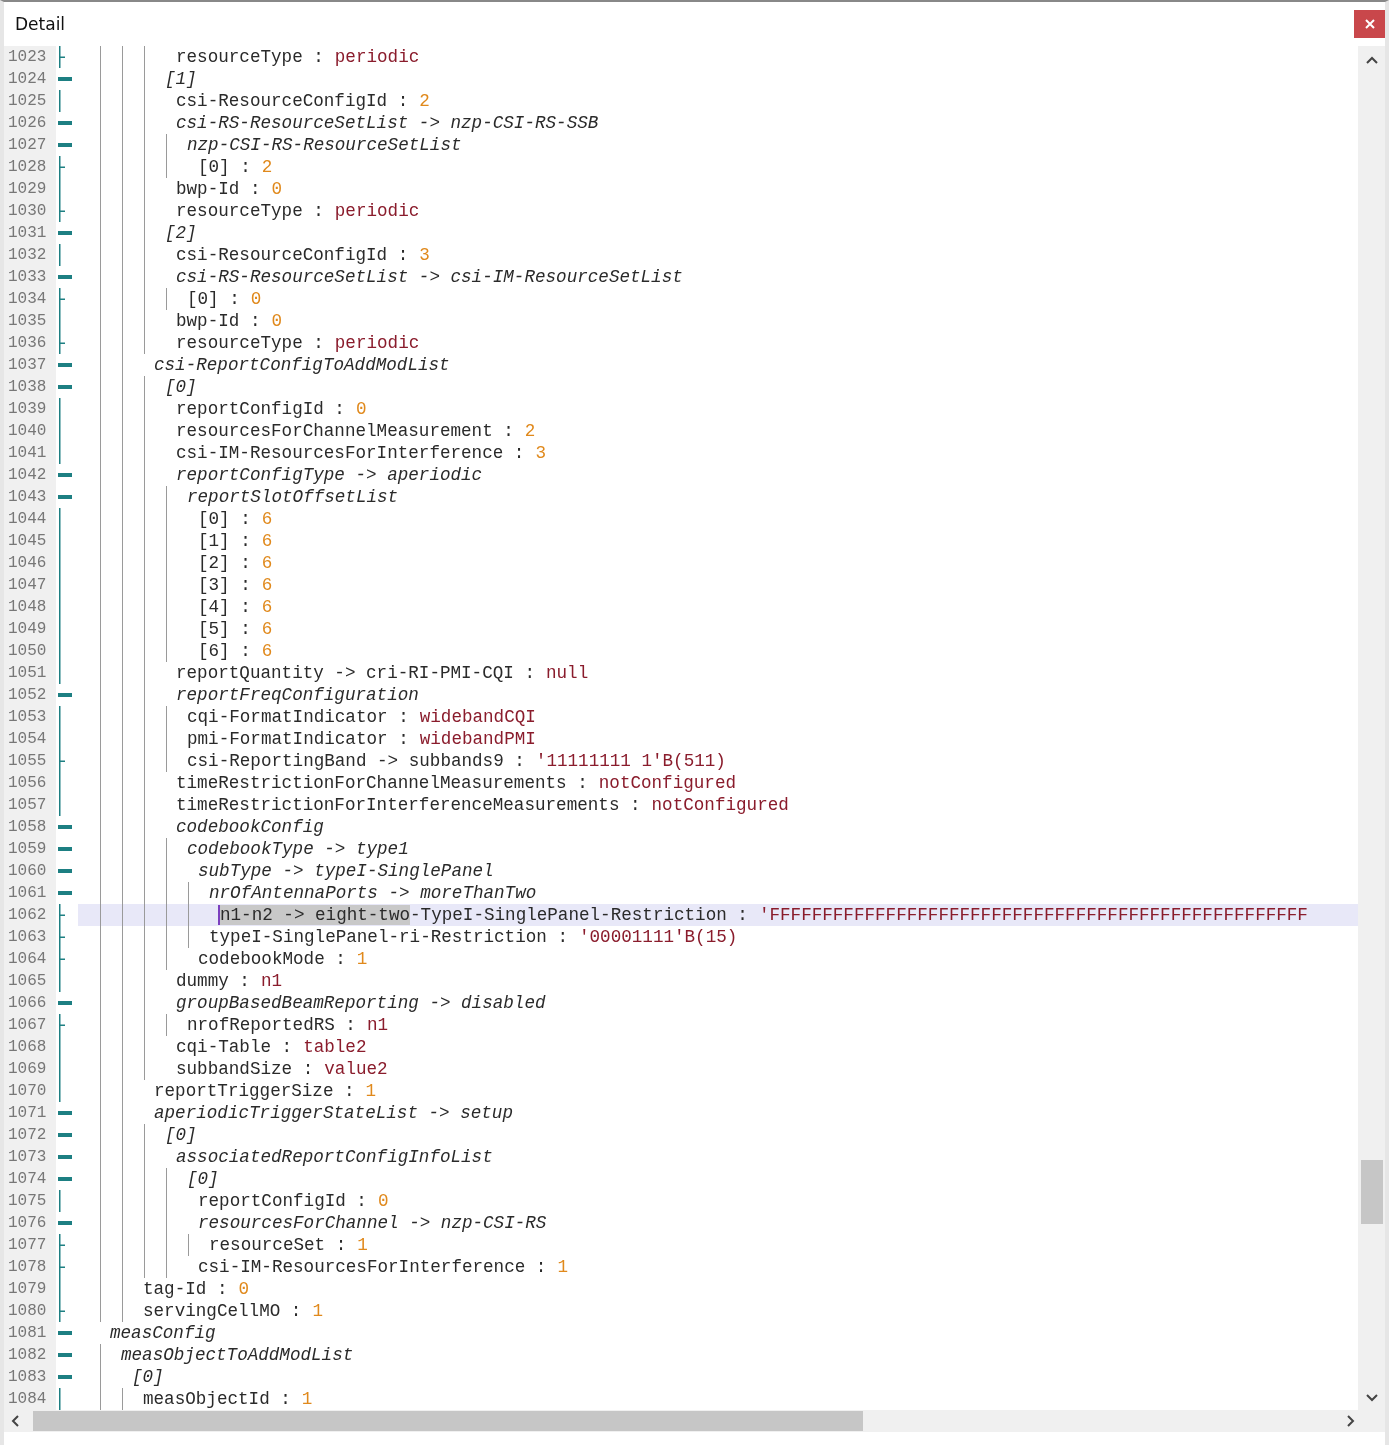 This screenshot has height=1445, width=1389. Describe the element at coordinates (718, 1113) in the screenshot. I see `code-line: aperiodicTriggerStateList -> setup` at that location.